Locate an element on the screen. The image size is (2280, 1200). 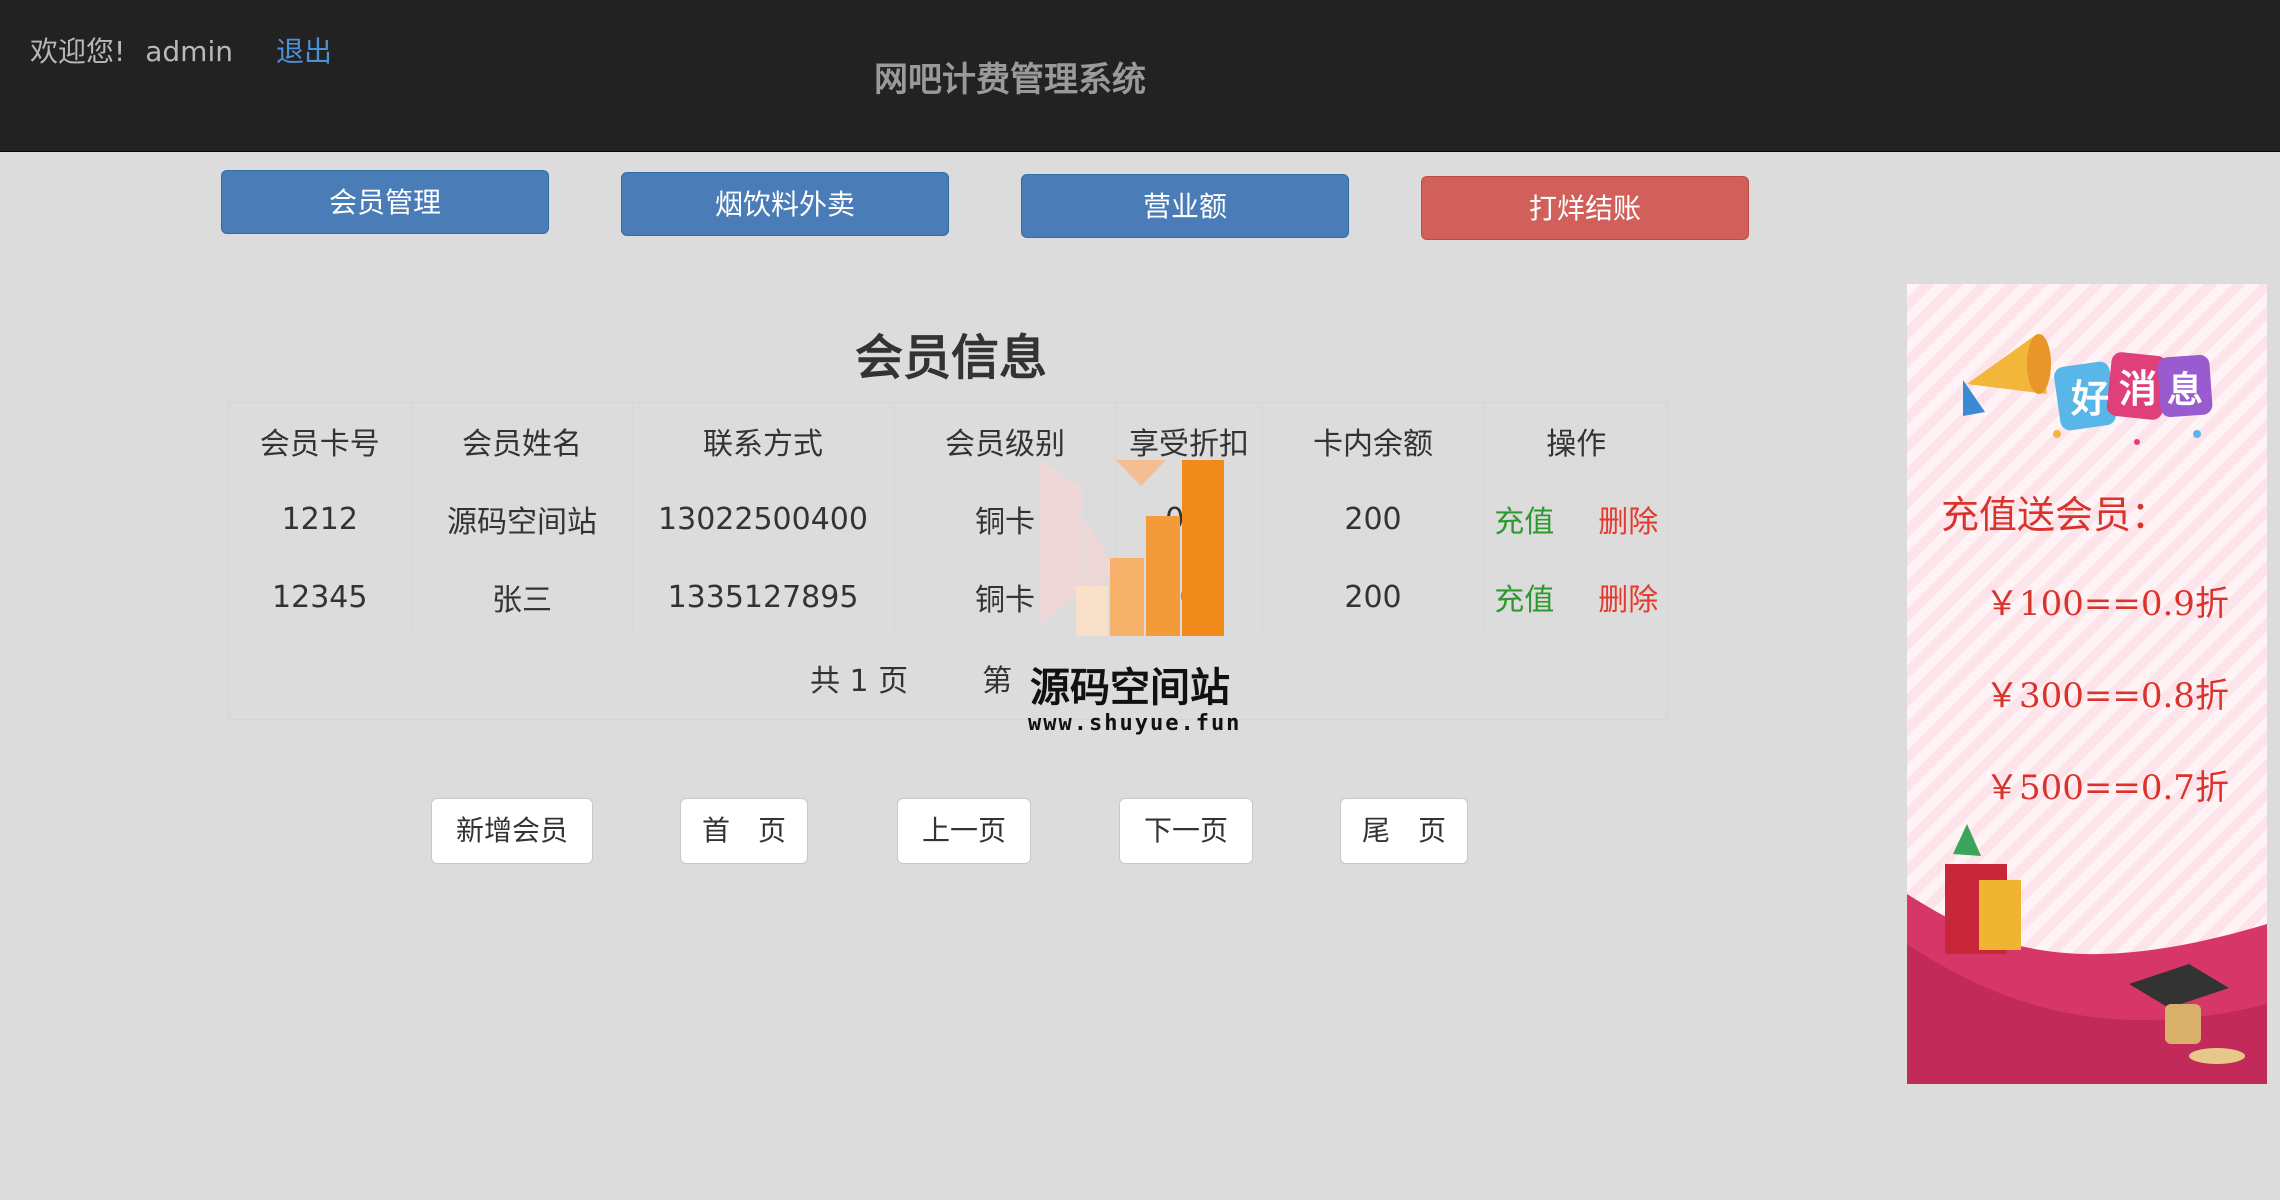
col-header-name: 会员姓名 is located at coordinates (521, 441).